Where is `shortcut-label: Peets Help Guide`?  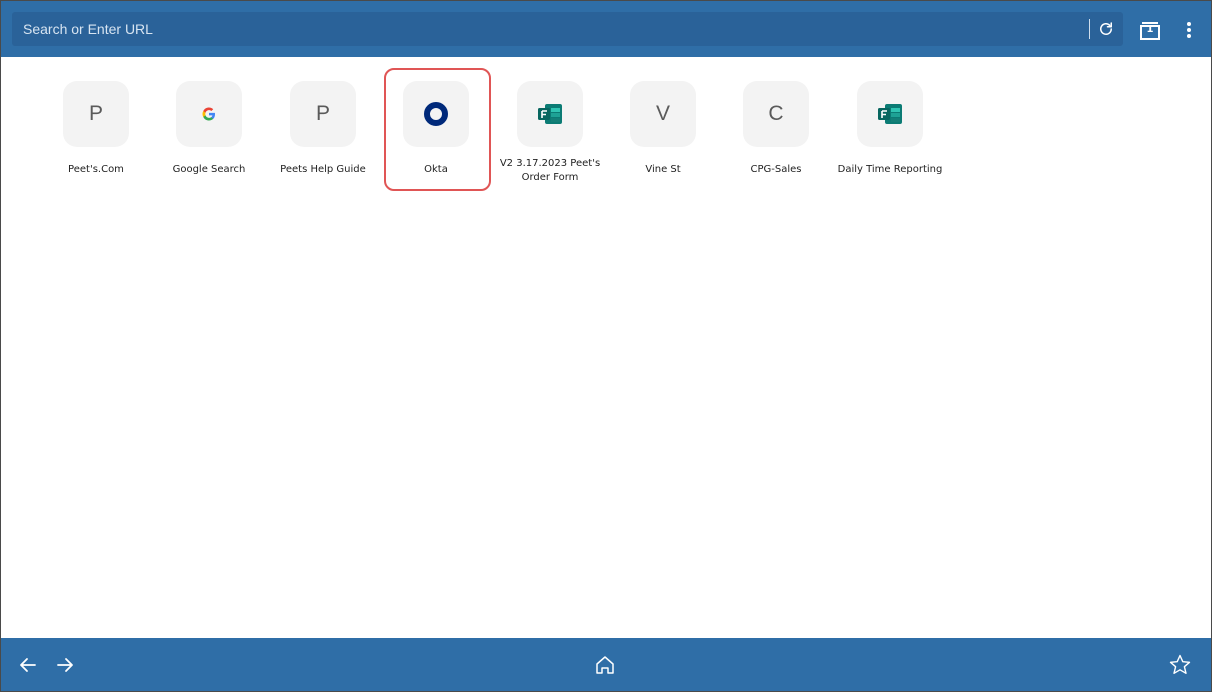
shortcut-label: Peets Help Guide is located at coordinates (323, 169).